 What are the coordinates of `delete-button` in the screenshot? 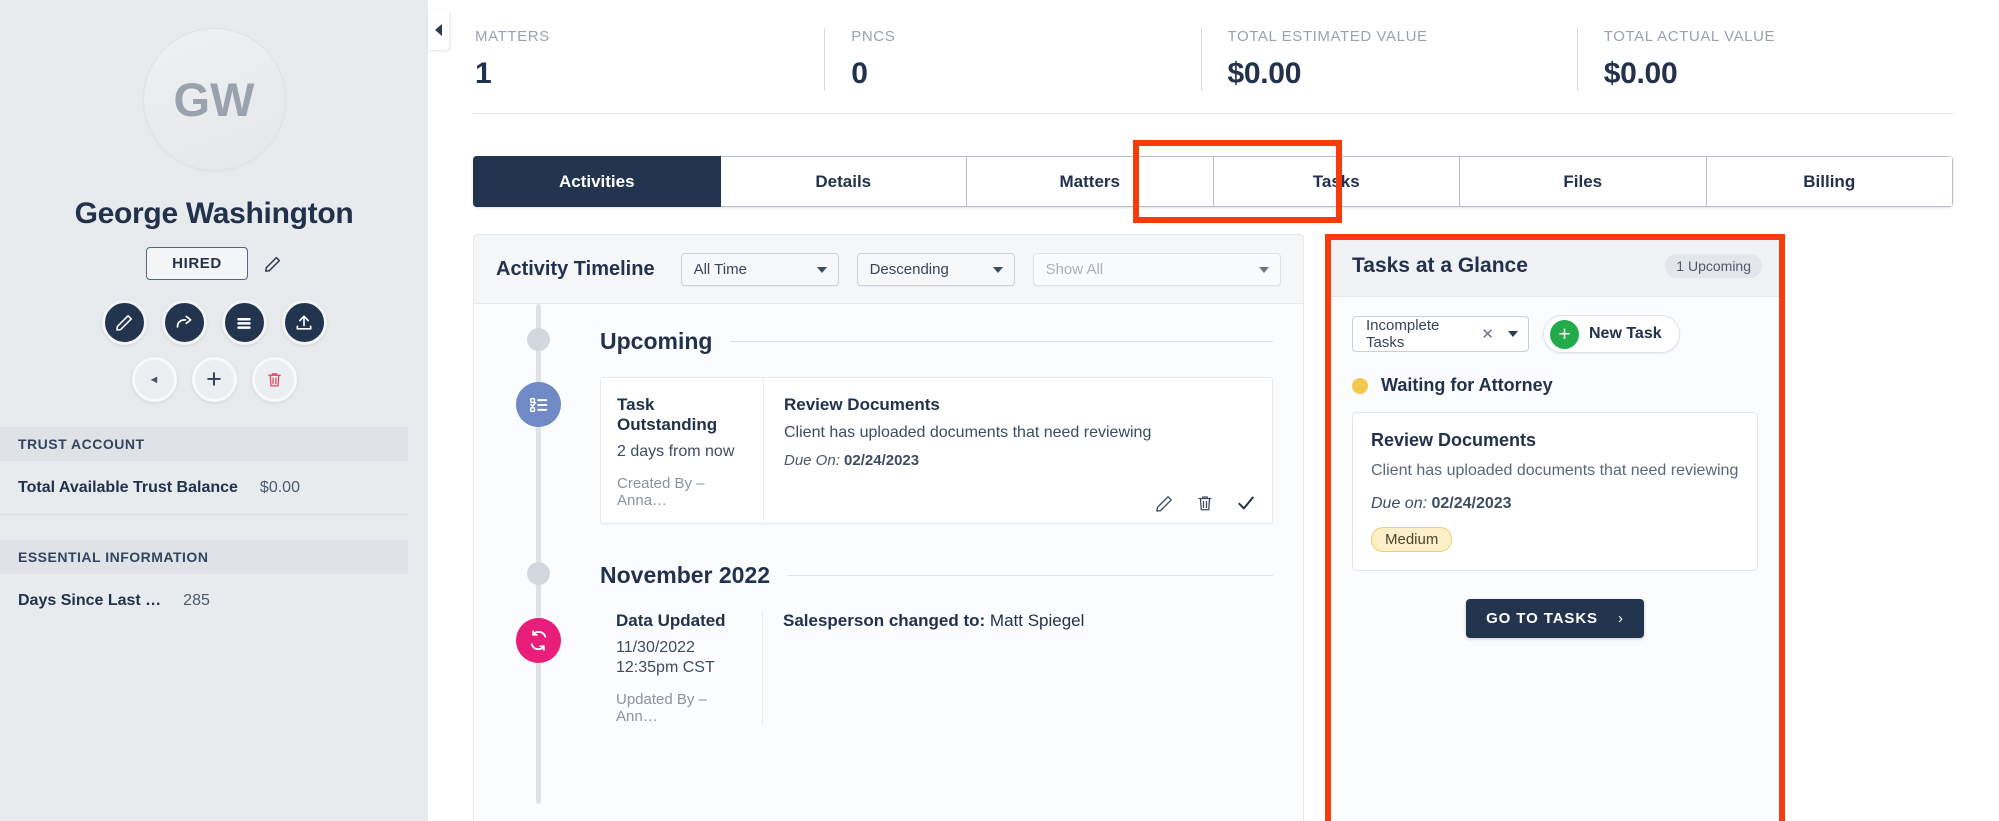 It's located at (274, 379).